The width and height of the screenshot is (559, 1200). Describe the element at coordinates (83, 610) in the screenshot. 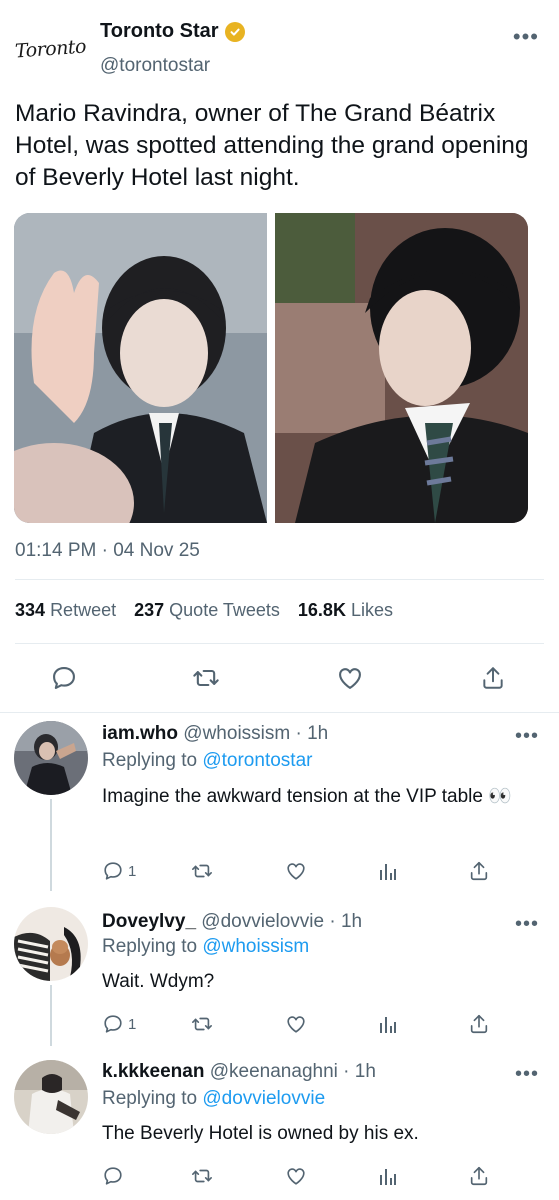

I see `retweet-stat-label: Retweet` at that location.